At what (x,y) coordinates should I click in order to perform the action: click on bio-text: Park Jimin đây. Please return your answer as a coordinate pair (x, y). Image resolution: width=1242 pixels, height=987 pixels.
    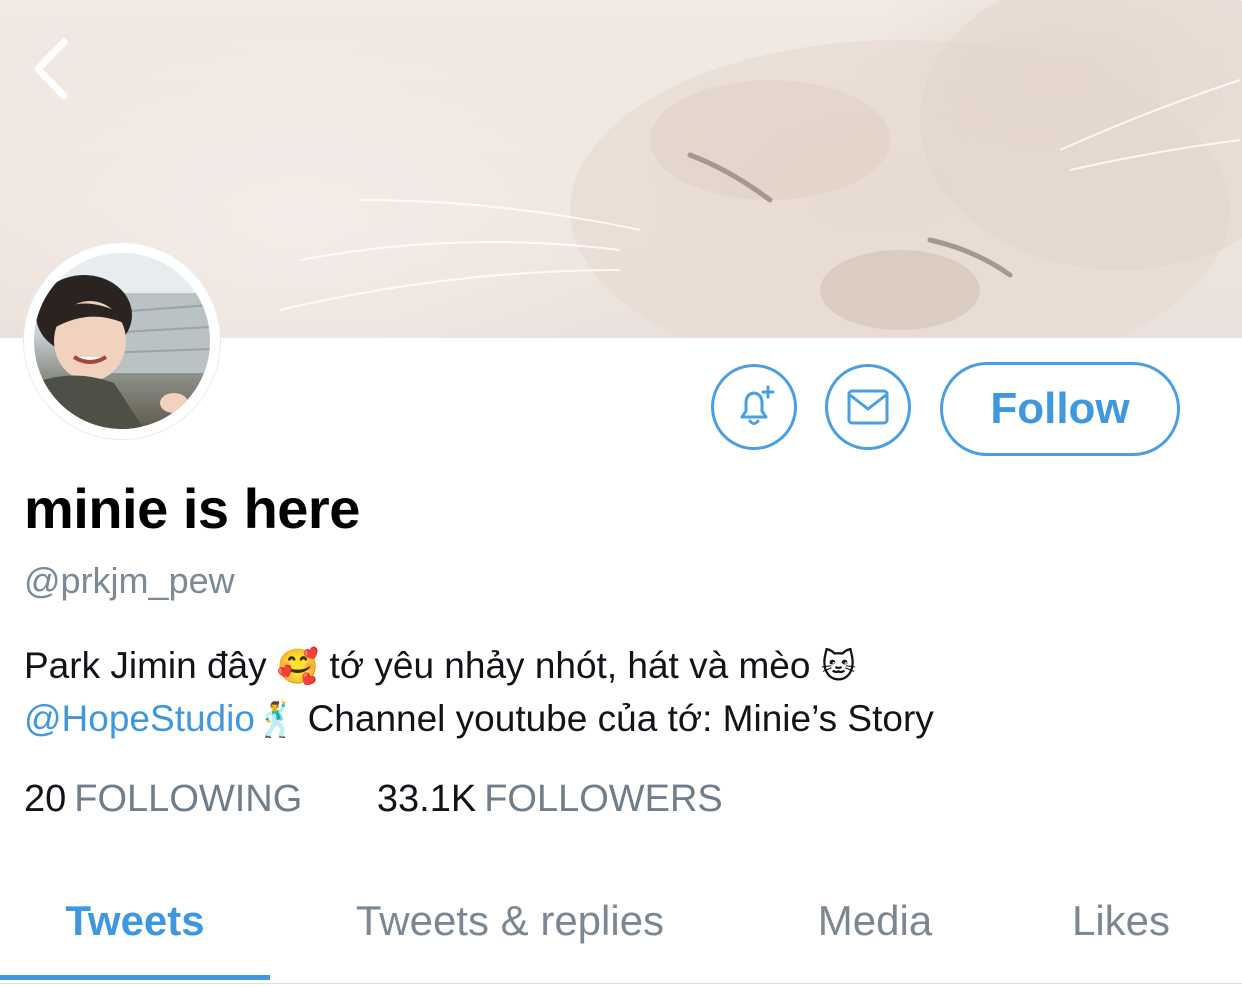
    Looking at the image, I should click on (145, 665).